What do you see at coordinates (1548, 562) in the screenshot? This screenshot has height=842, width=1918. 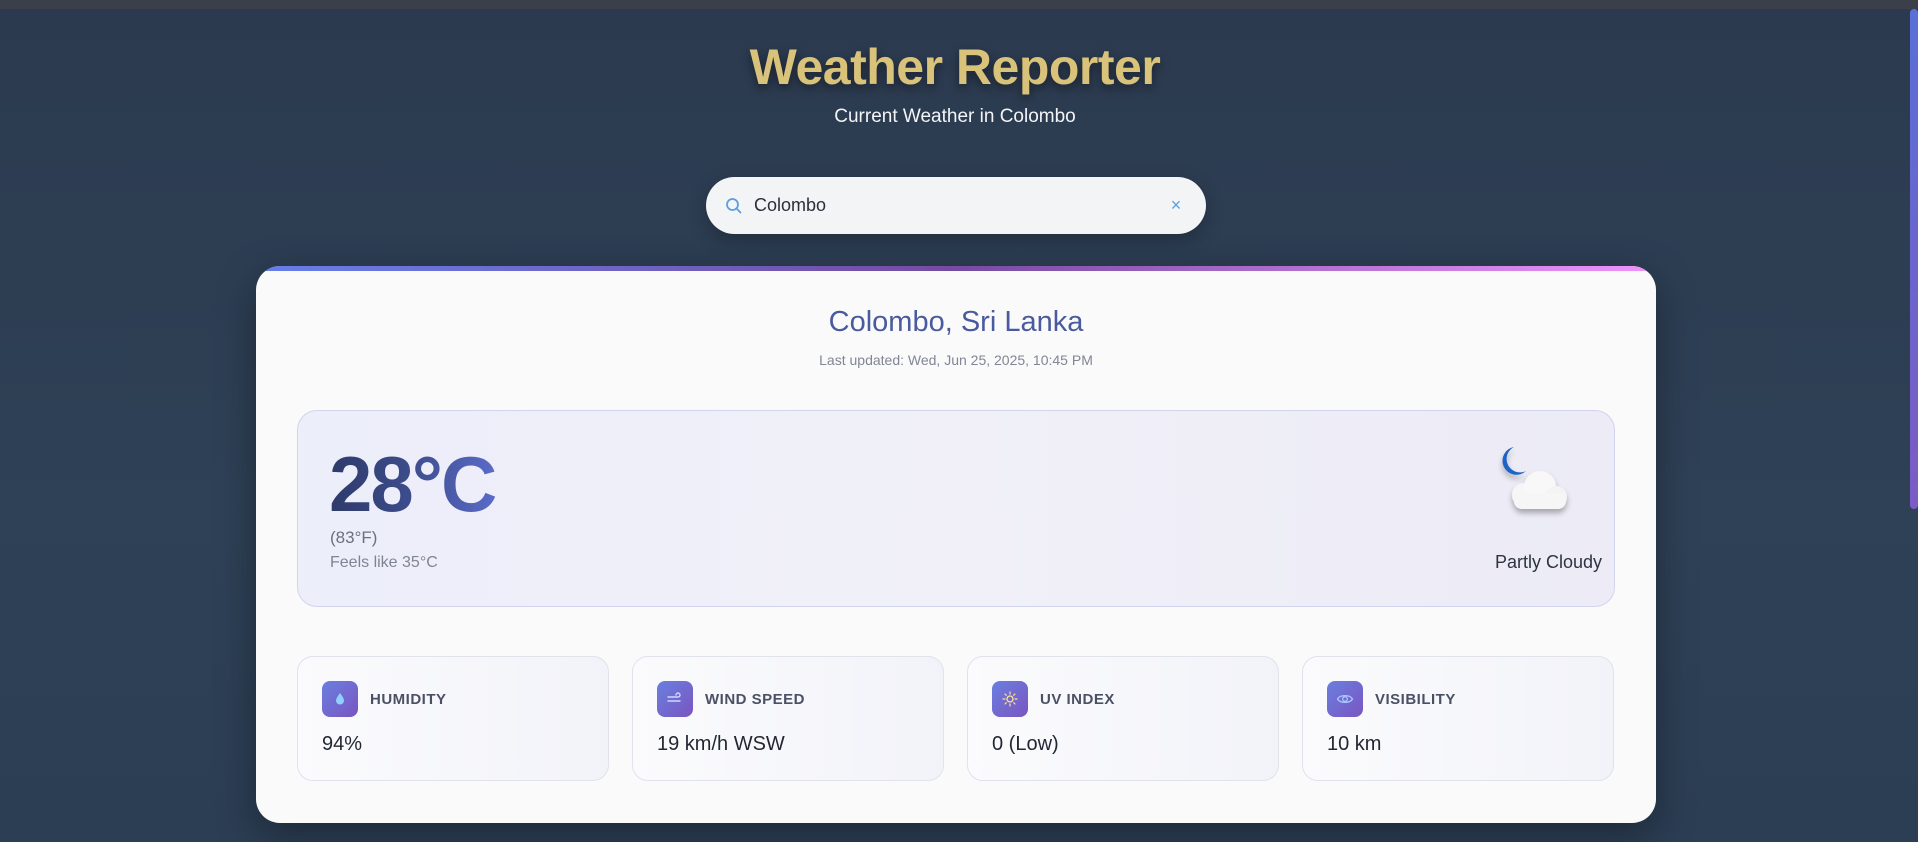 I see `condition-text: Partly Cloudy` at bounding box center [1548, 562].